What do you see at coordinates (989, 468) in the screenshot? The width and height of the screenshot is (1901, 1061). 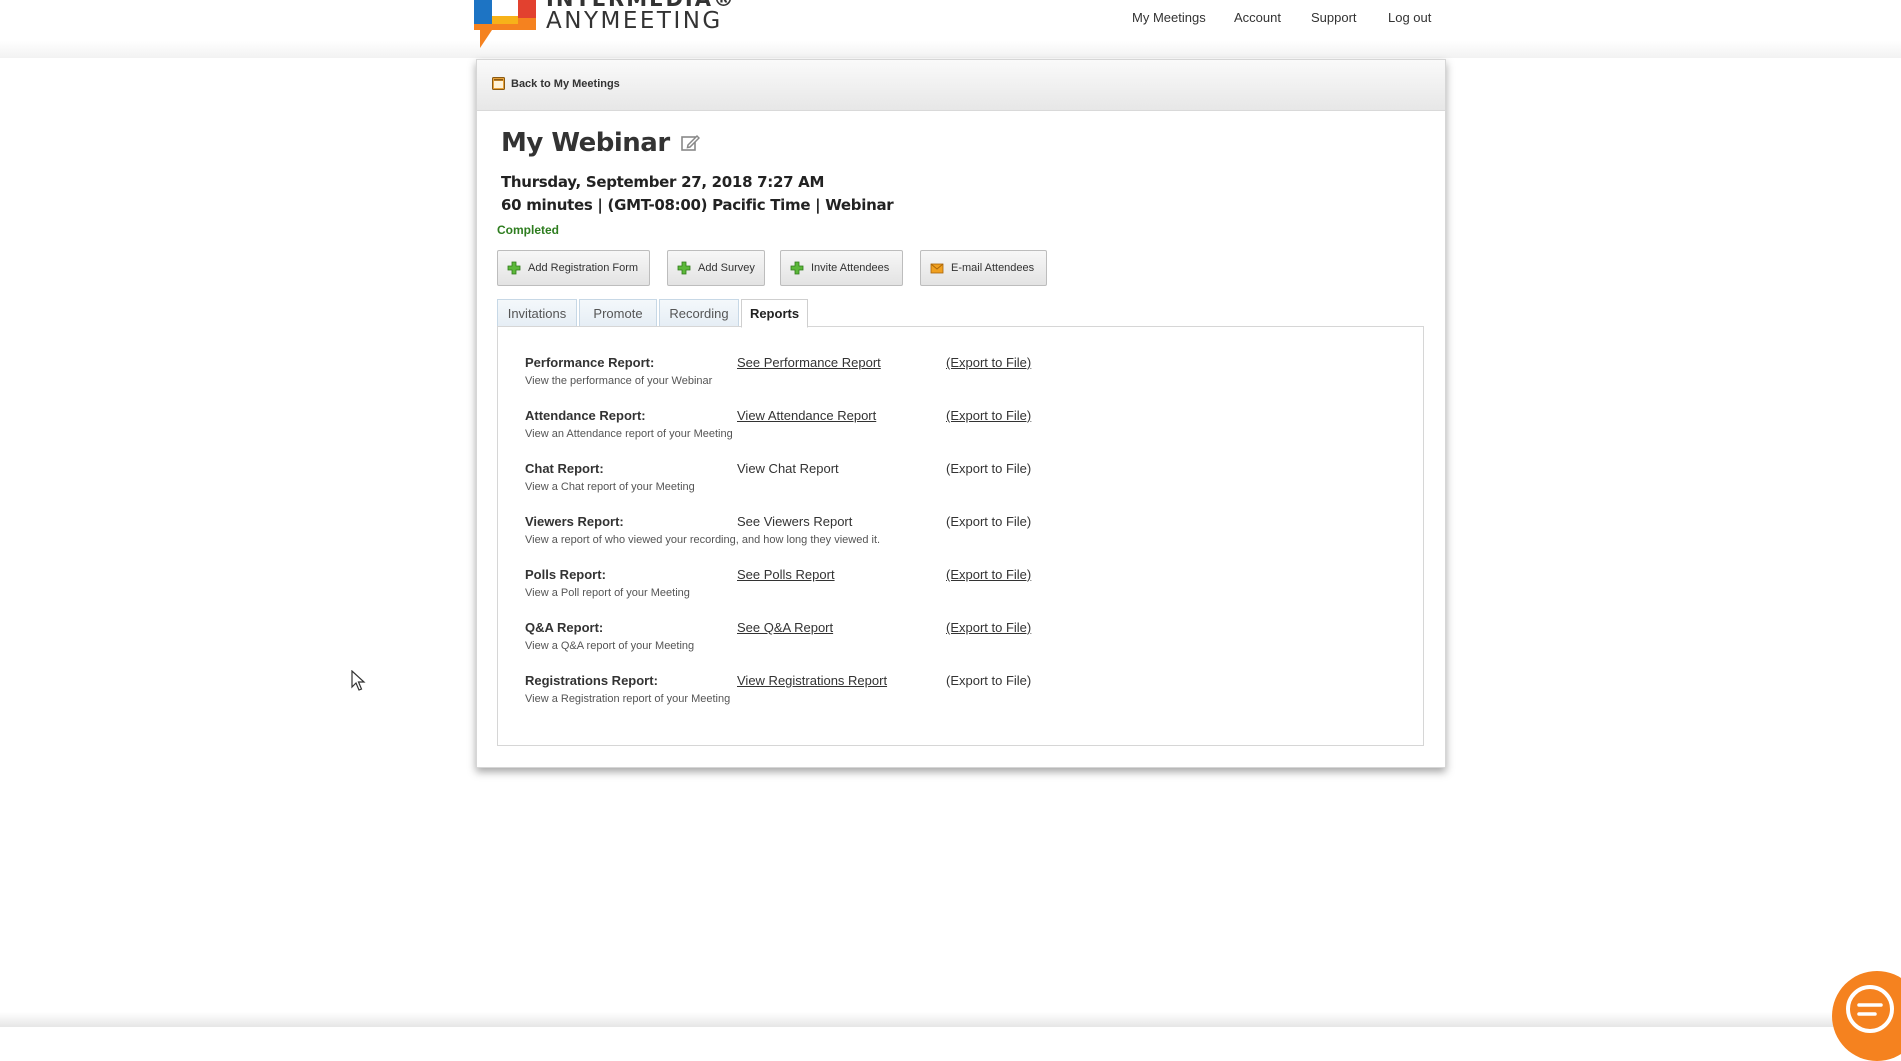 I see `export-chat-report-text: (Export to File)` at bounding box center [989, 468].